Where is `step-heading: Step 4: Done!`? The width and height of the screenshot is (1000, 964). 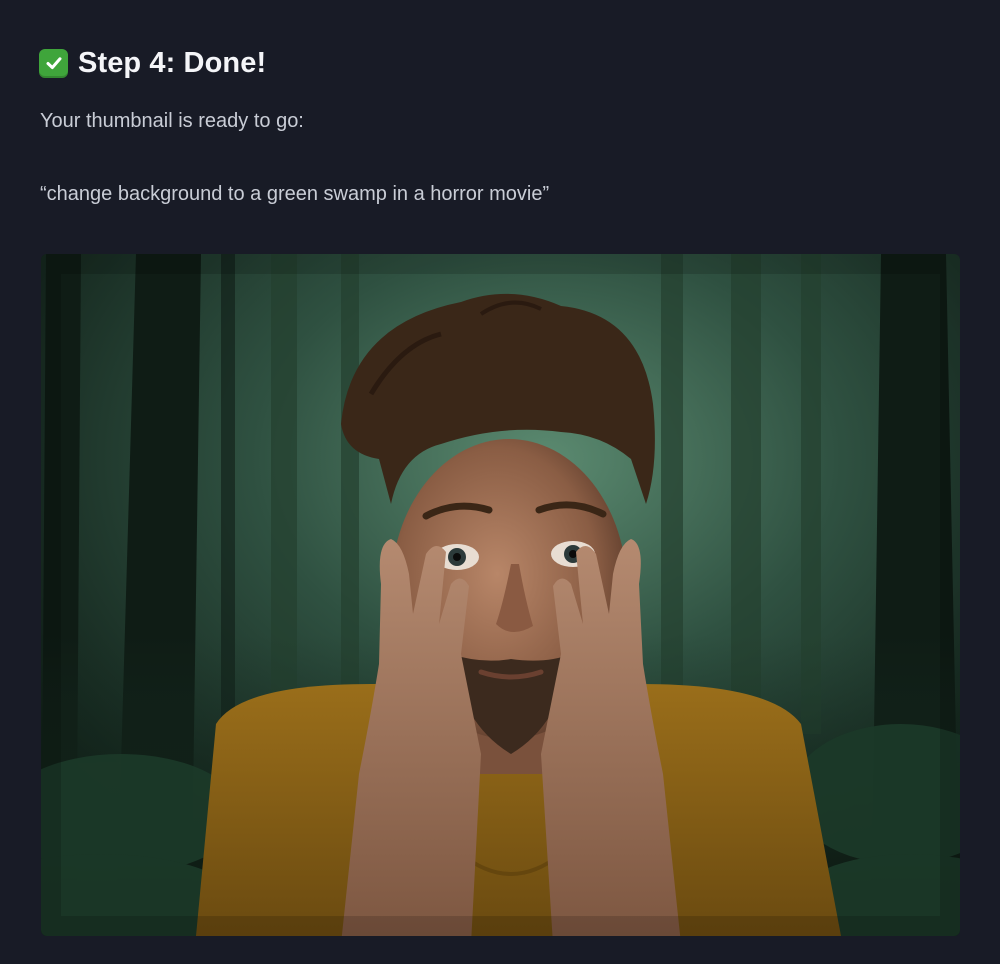 step-heading: Step 4: Done! is located at coordinates (152, 63).